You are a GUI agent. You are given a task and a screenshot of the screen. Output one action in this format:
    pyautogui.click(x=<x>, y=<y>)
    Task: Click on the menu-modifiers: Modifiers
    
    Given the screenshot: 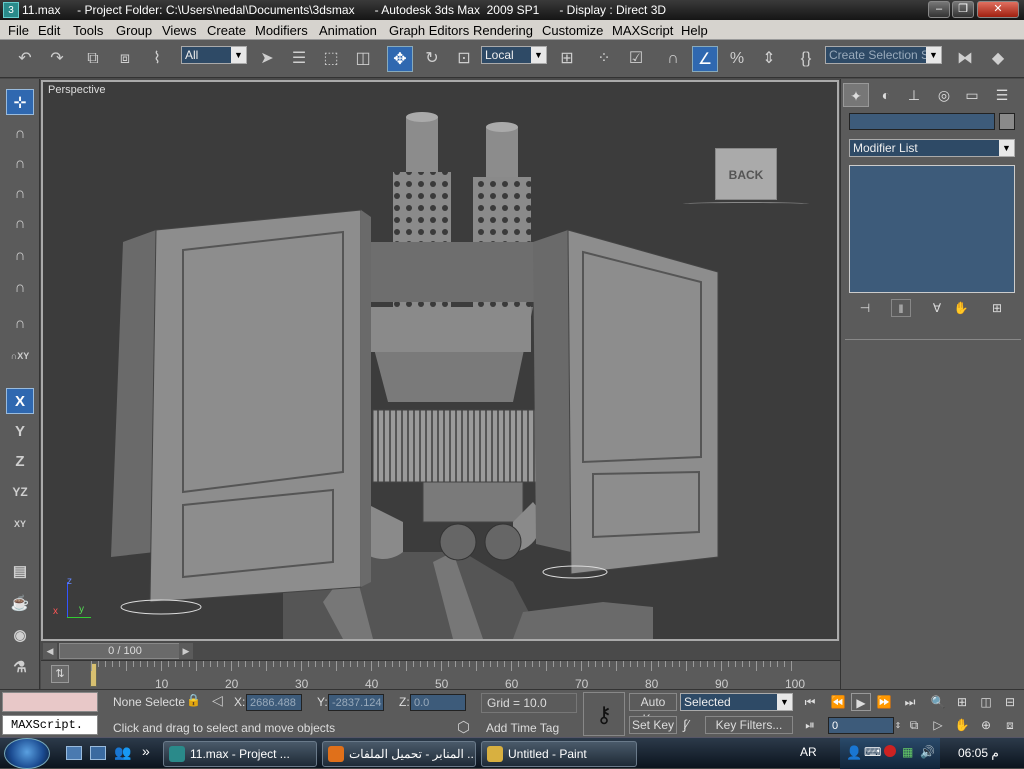 What is the action you would take?
    pyautogui.click(x=281, y=30)
    